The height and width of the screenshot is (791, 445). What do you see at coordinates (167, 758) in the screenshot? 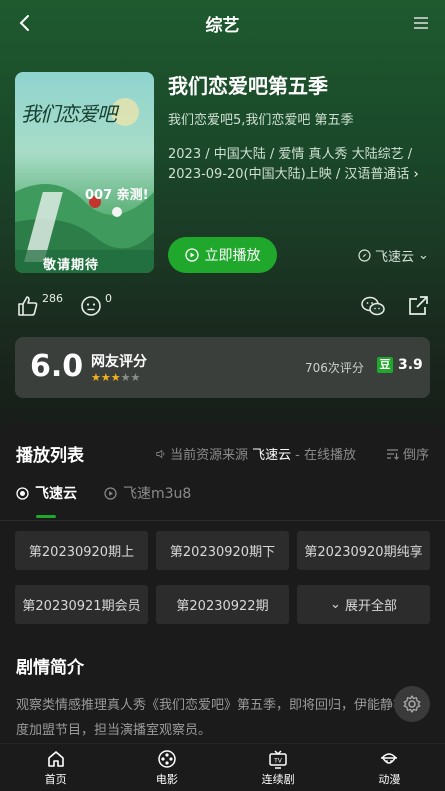
I see `film-reel-icon` at bounding box center [167, 758].